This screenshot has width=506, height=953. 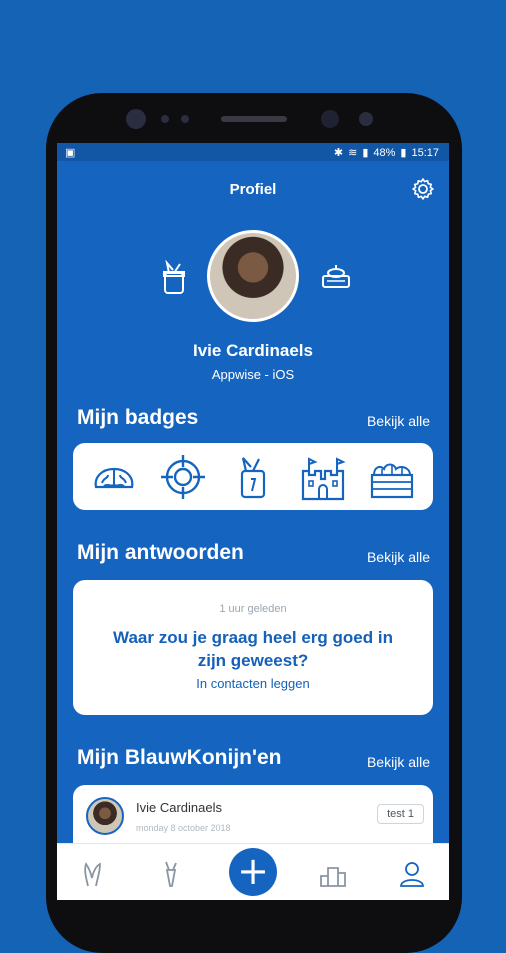 I want to click on answer-time: 1 uur geleden, so click(x=253, y=609).